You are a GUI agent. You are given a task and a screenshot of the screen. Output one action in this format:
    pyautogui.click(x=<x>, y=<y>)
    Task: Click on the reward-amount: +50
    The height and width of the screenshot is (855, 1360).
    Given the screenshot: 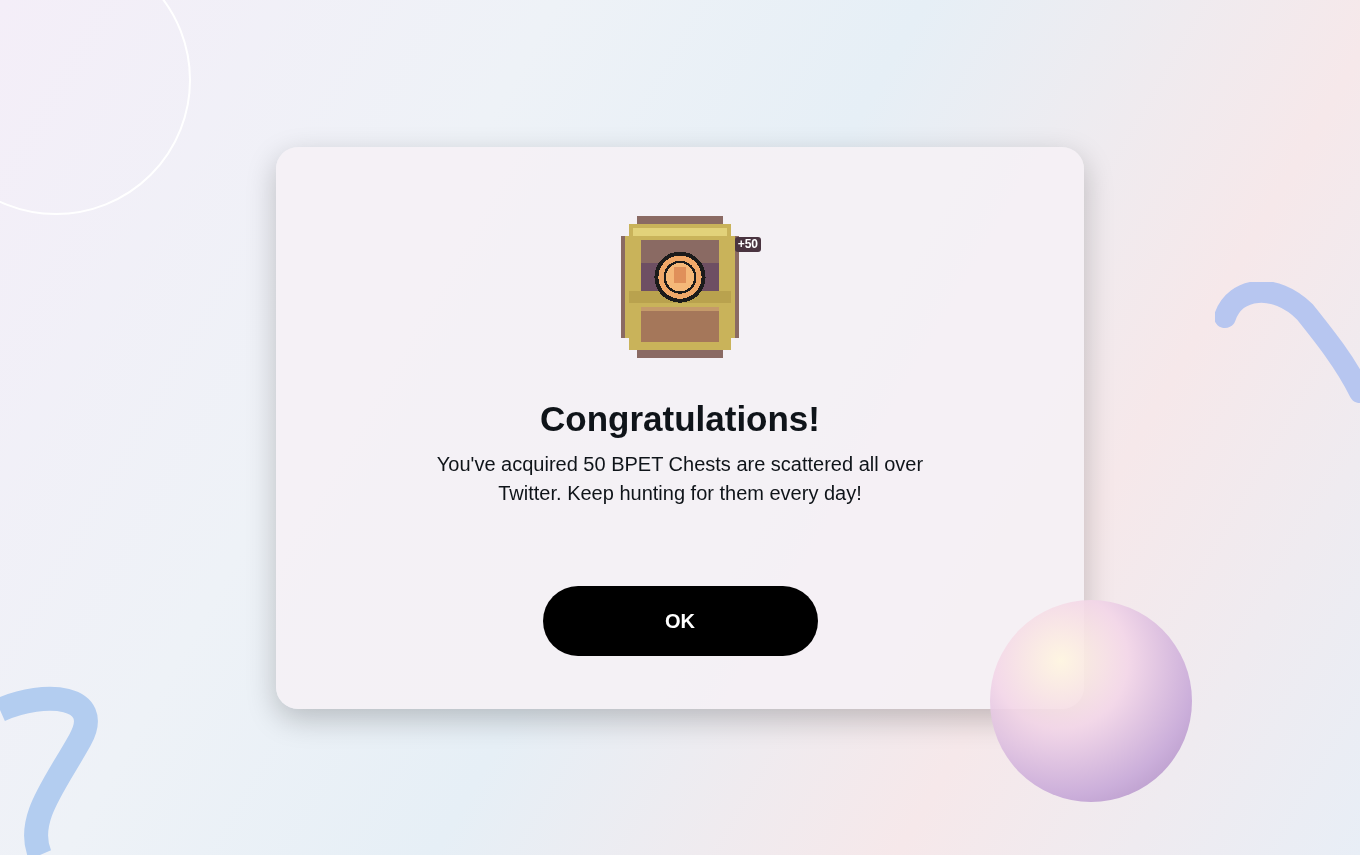 What is the action you would take?
    pyautogui.click(x=747, y=244)
    